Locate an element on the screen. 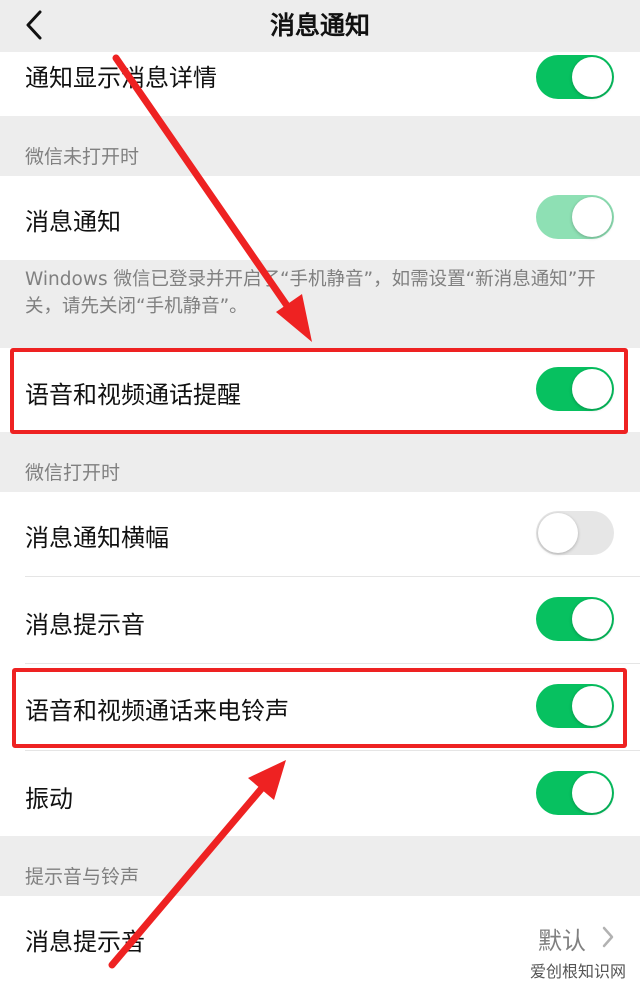 The height and width of the screenshot is (988, 640). message-sound-toggle is located at coordinates (575, 619).